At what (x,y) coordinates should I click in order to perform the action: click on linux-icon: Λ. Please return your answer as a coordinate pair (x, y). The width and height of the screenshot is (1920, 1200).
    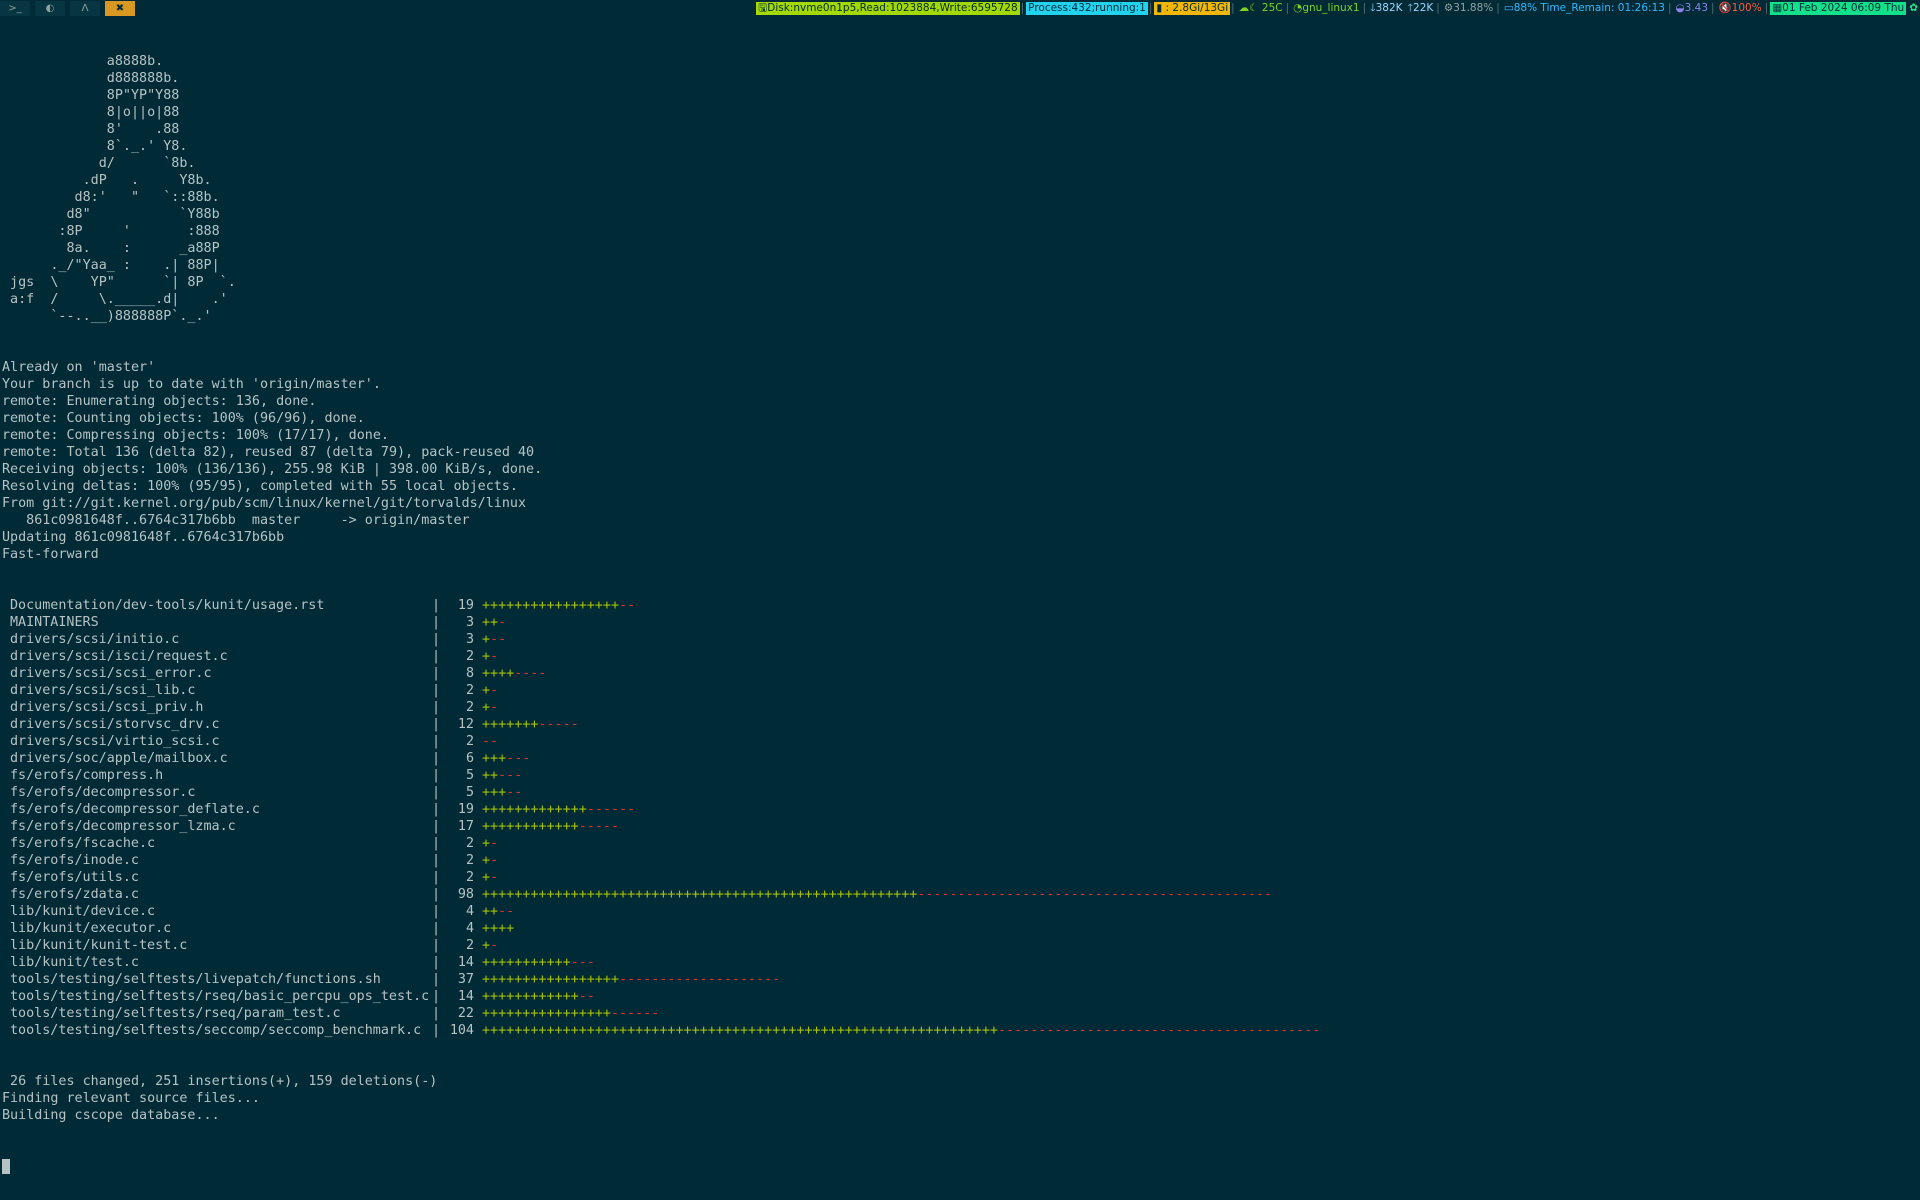
    Looking at the image, I should click on (85, 8).